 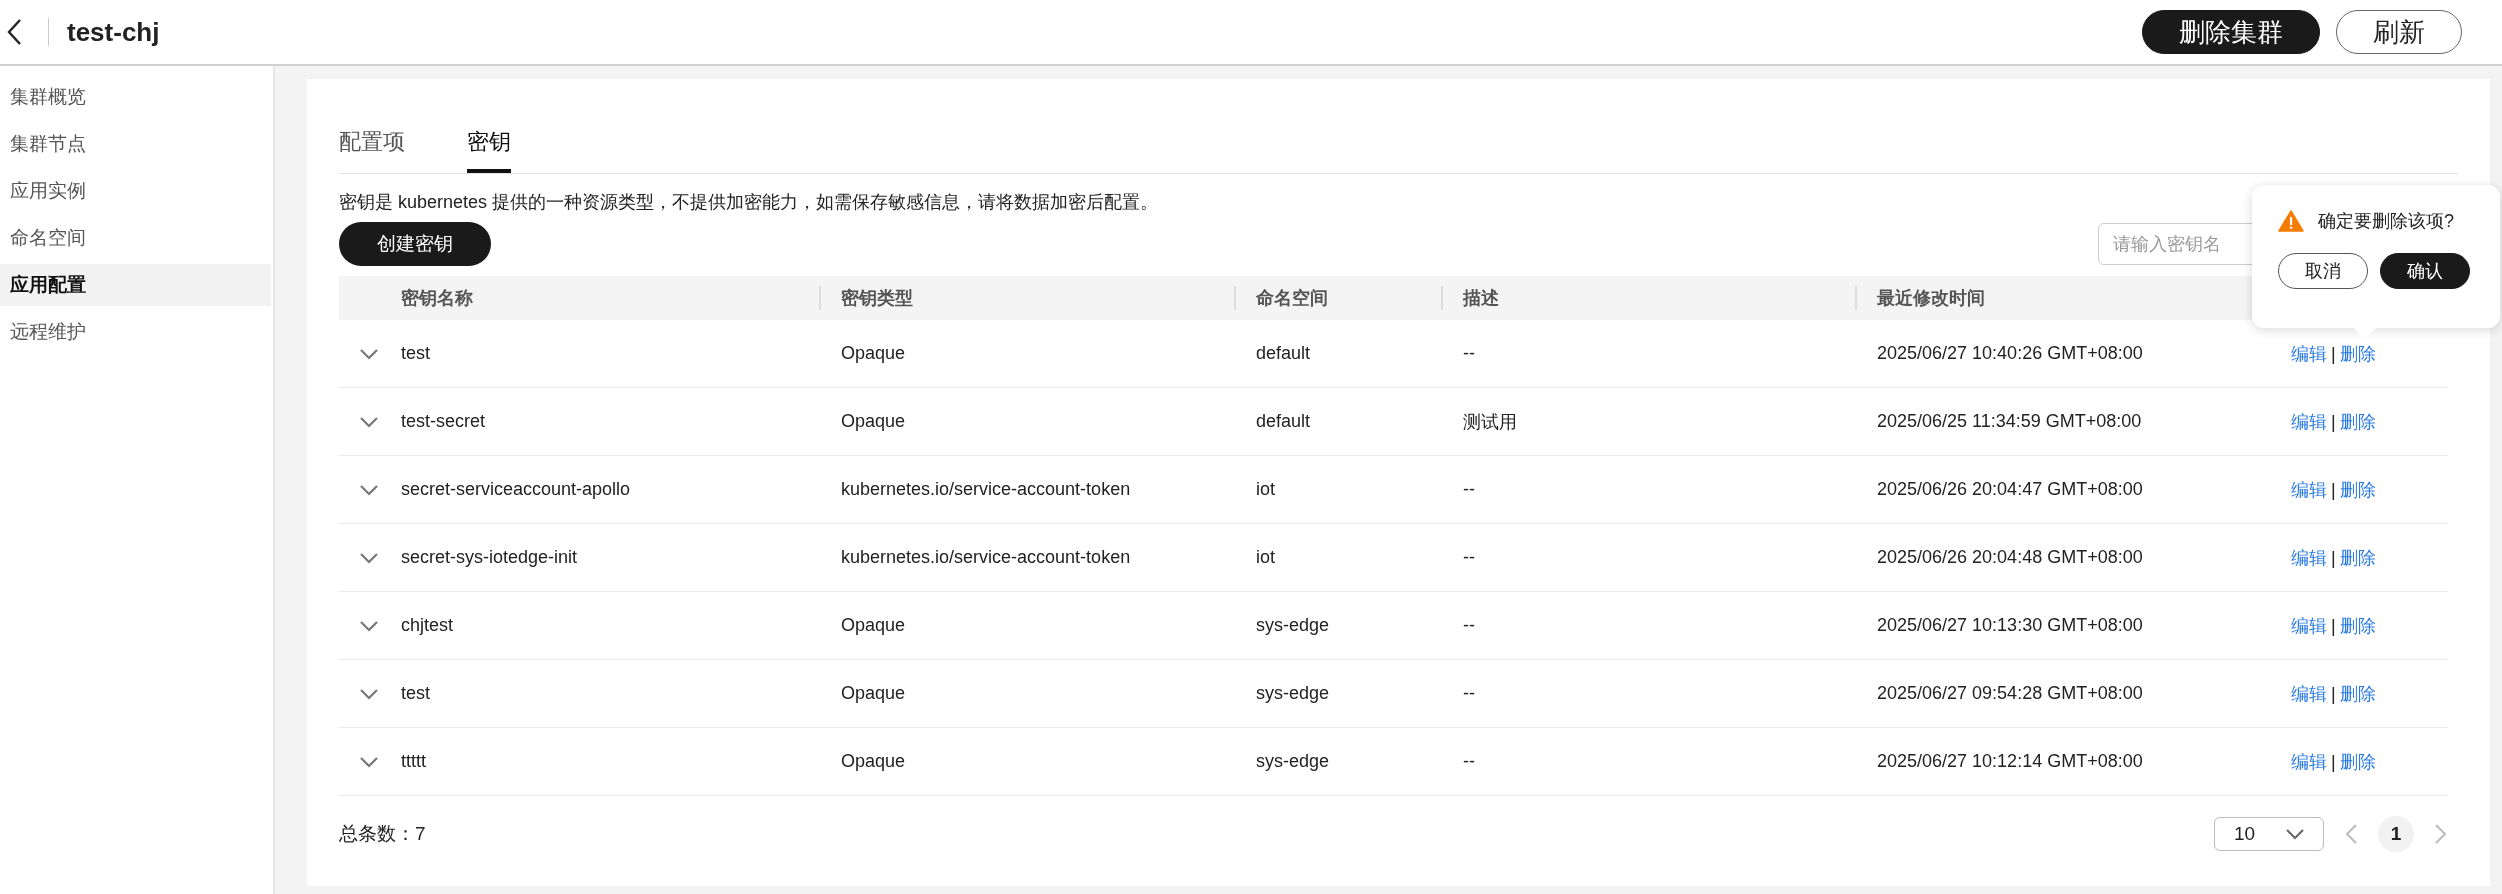 I want to click on total-count: 总条数：7, so click(x=382, y=834).